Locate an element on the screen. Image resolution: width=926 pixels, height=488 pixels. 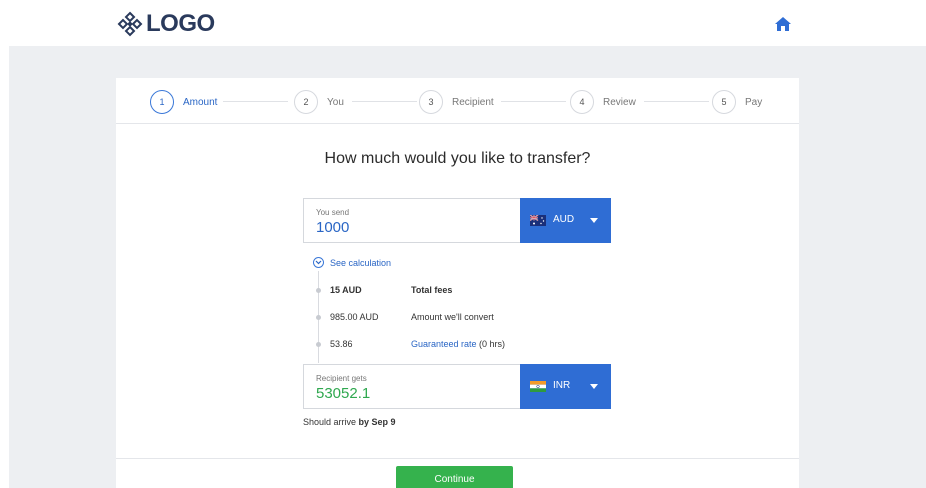
step-number: 2 is located at coordinates (306, 102).